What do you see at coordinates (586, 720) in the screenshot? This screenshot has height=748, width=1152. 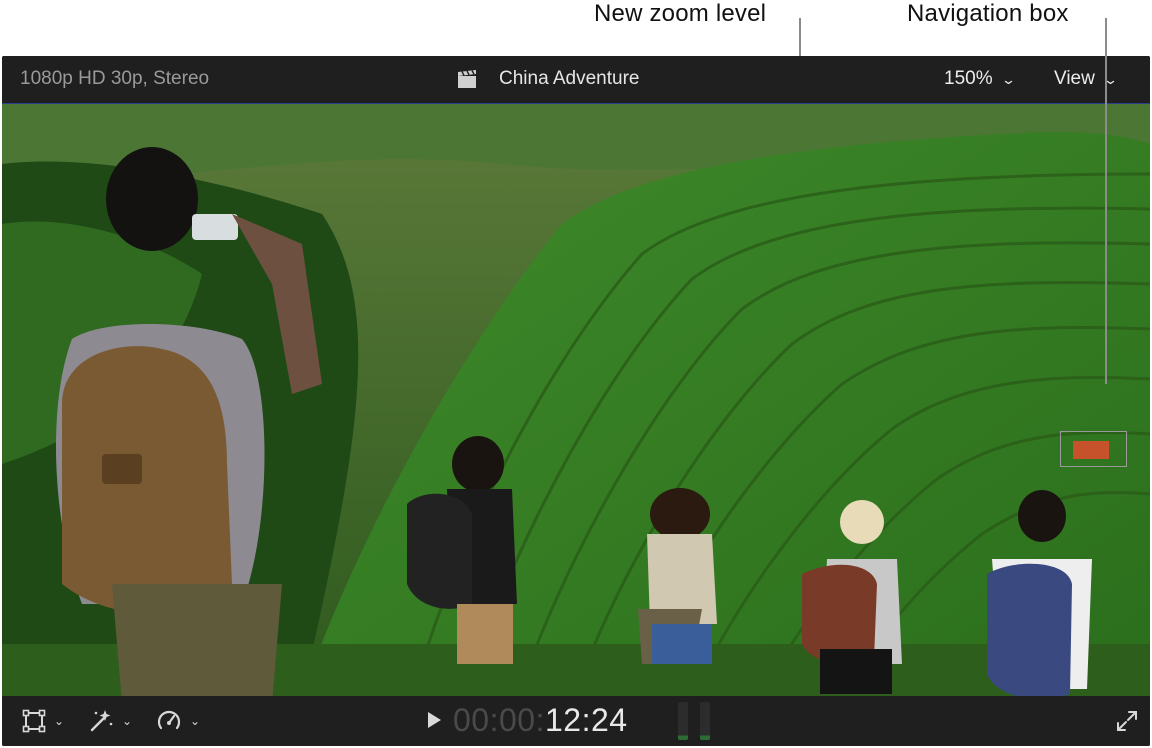 I see `timecode-value: 12:24` at bounding box center [586, 720].